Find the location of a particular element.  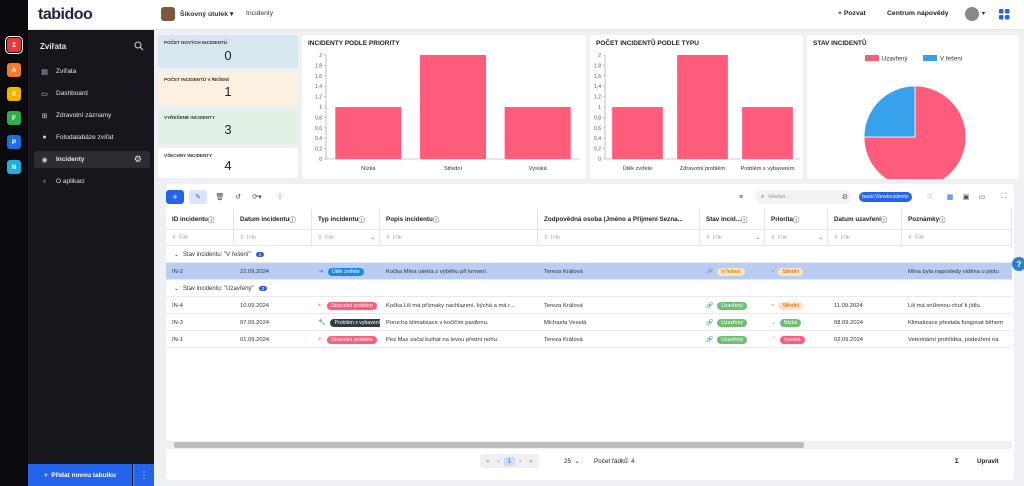

heart-filter-icon: ♡ is located at coordinates (930, 197).